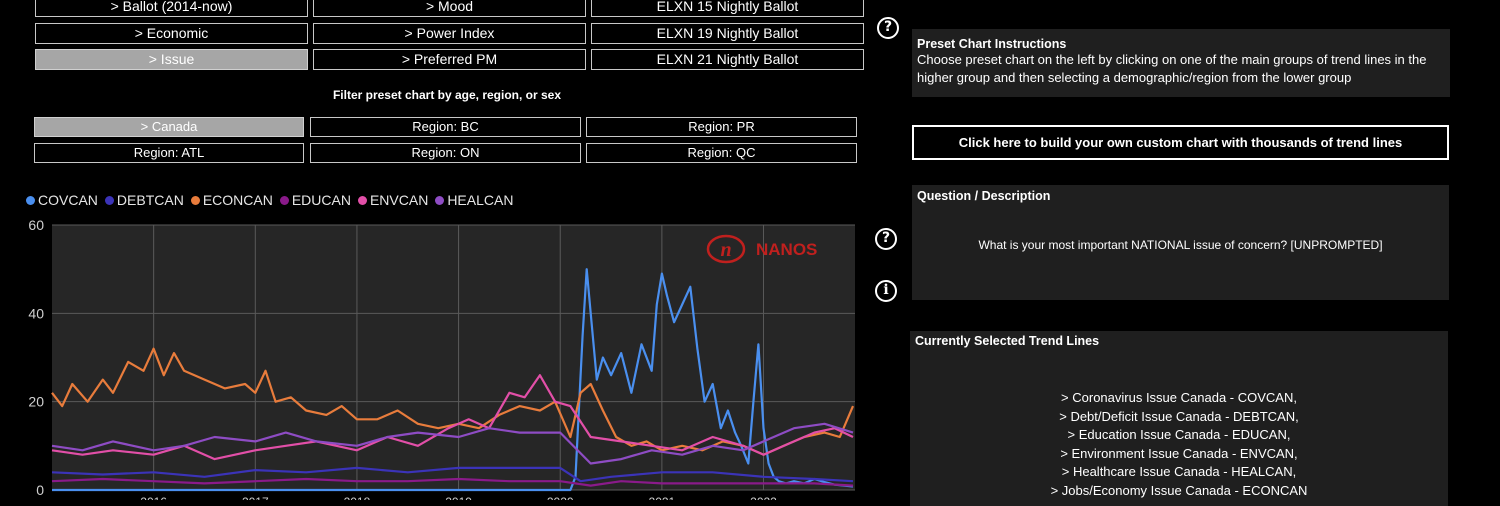  I want to click on preset-elxn19-button: ELXN 19 Nightly Ballot, so click(727, 33).